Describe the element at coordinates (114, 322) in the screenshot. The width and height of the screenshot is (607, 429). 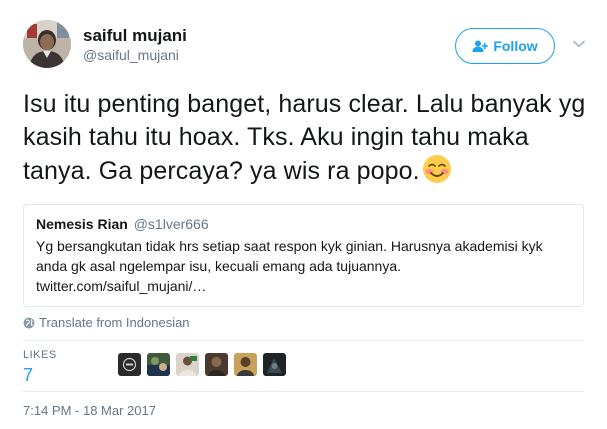
I see `translate-label: Translate from Indonesian` at that location.